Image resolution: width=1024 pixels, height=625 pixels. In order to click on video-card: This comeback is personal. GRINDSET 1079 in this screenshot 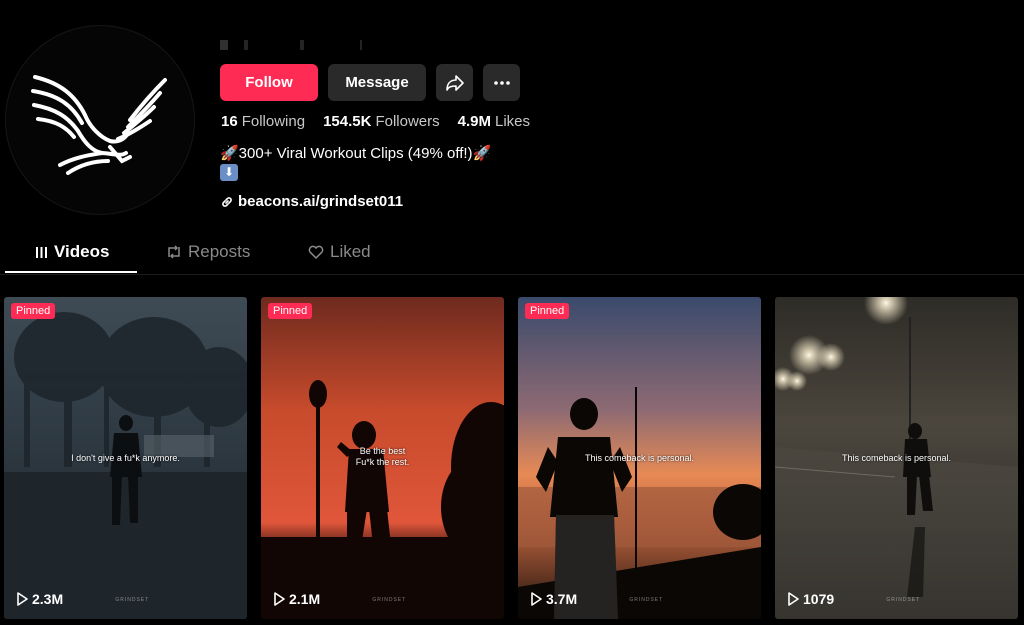, I will do `click(896, 458)`.